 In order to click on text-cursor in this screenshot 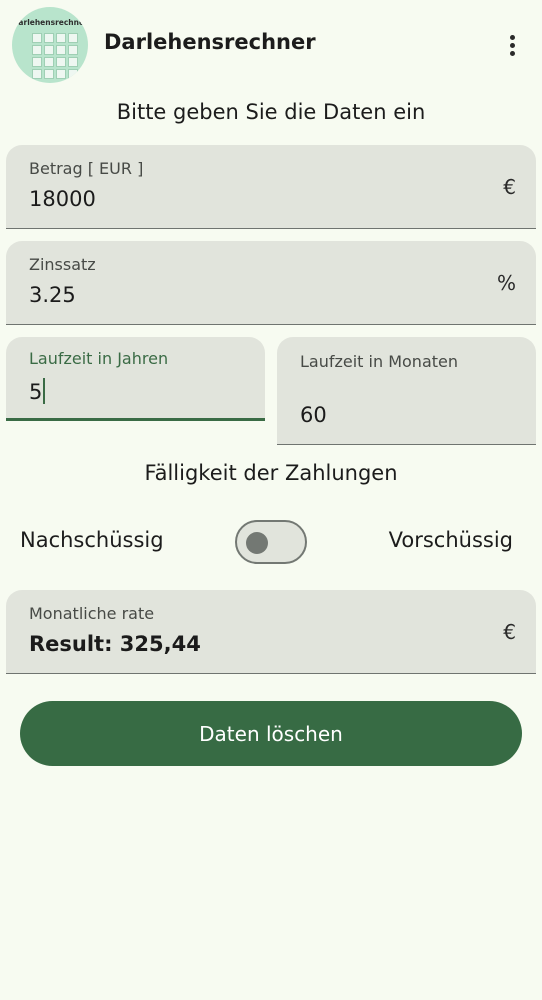, I will do `click(44, 391)`.